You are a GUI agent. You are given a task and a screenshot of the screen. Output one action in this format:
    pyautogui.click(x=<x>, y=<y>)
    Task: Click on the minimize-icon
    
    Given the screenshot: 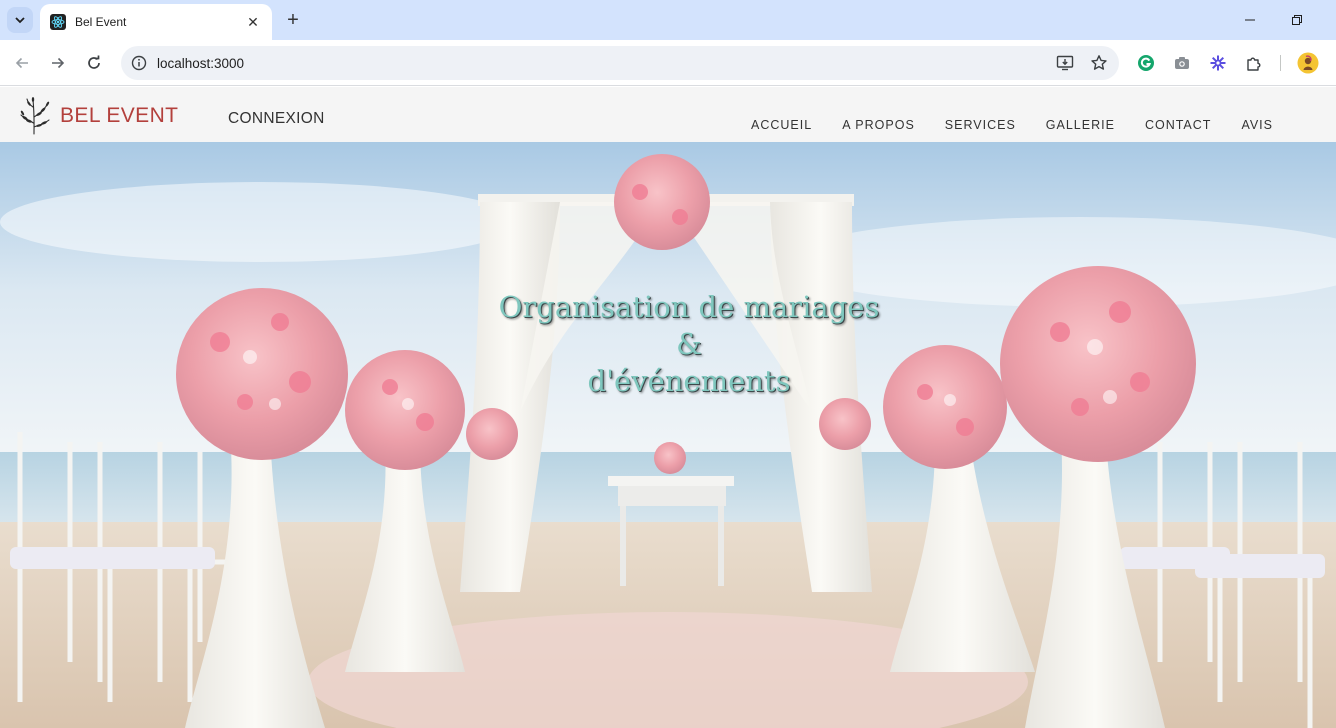 What is the action you would take?
    pyautogui.click(x=1250, y=20)
    